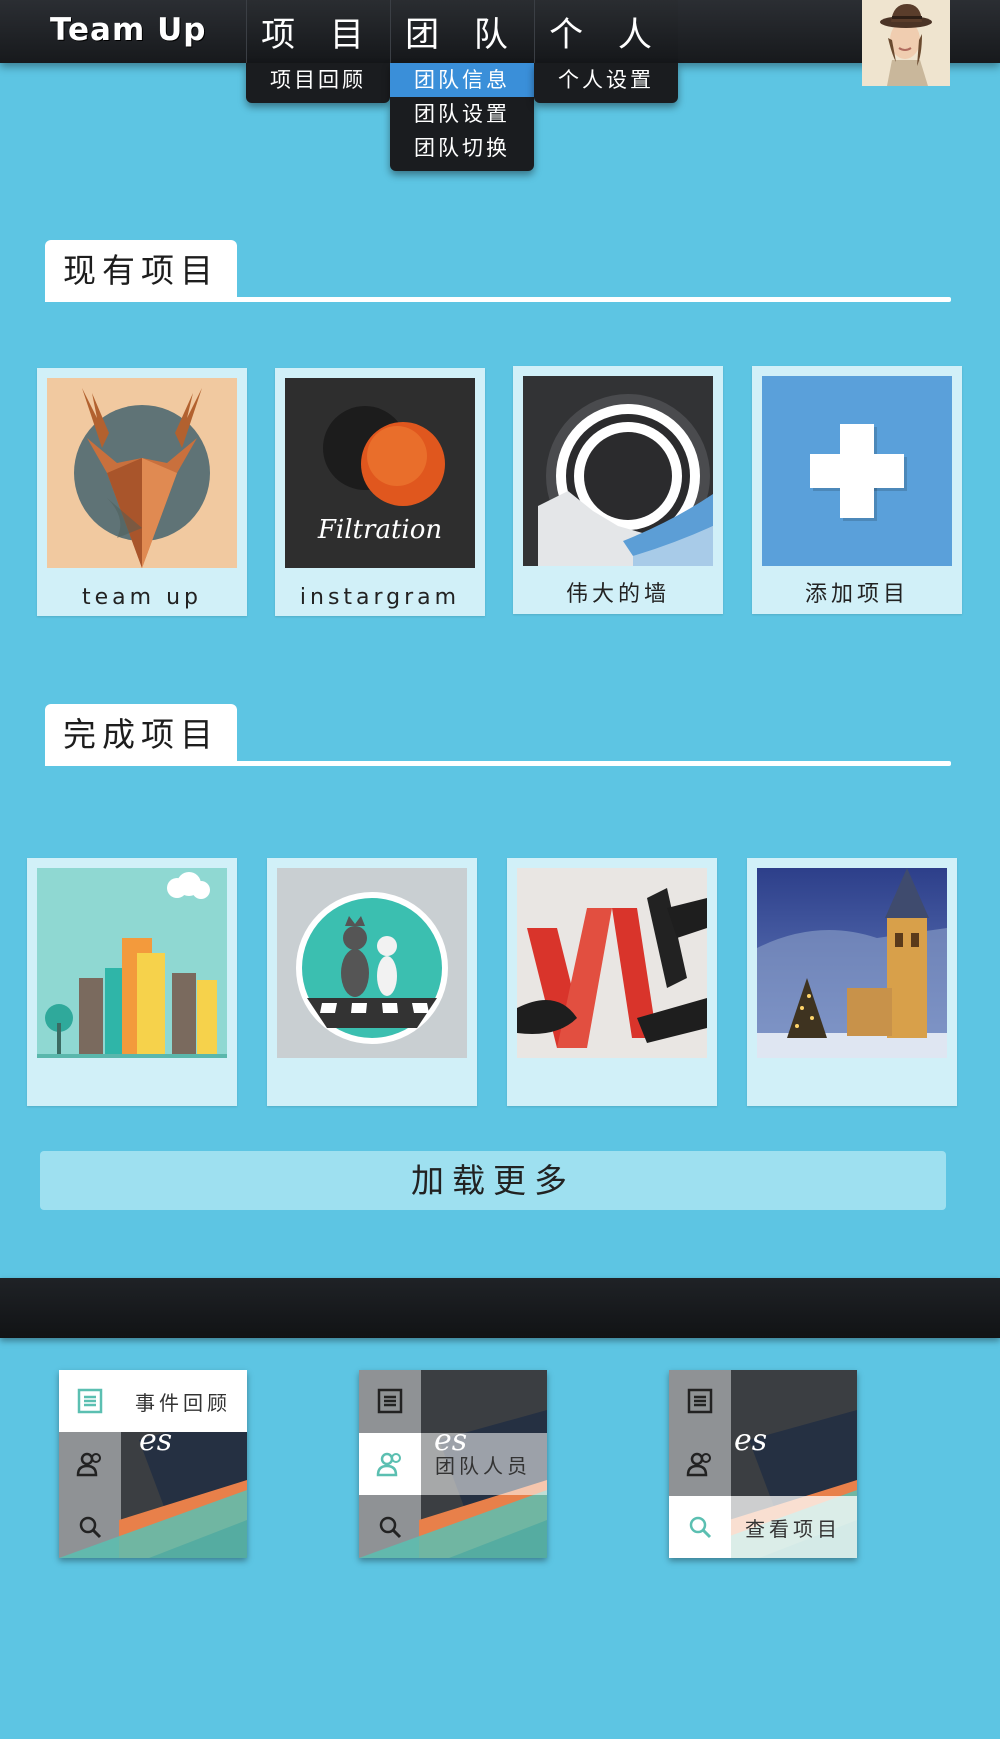  What do you see at coordinates (906, 43) in the screenshot?
I see `avatar` at bounding box center [906, 43].